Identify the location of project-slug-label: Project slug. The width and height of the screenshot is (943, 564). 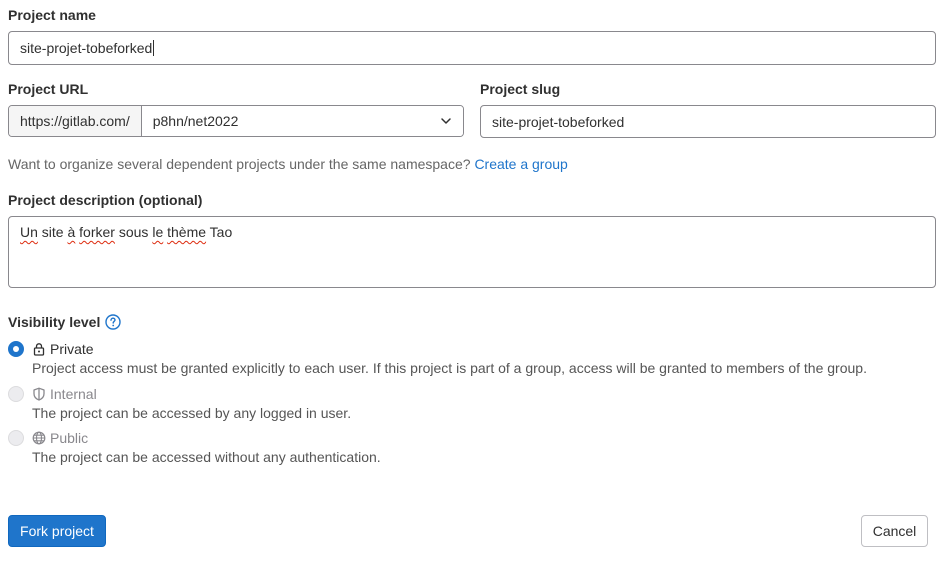
(520, 89).